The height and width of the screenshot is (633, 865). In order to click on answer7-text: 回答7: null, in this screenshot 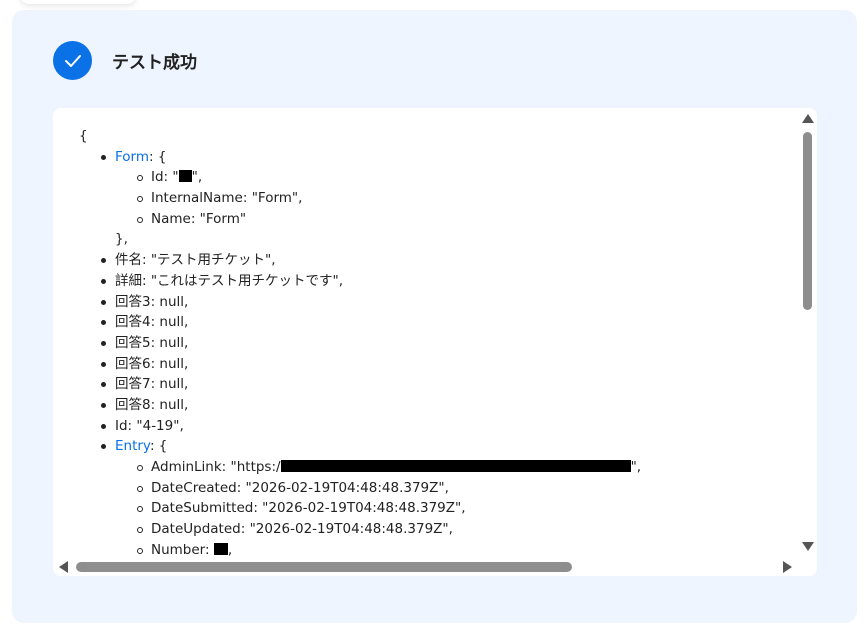, I will do `click(152, 384)`.